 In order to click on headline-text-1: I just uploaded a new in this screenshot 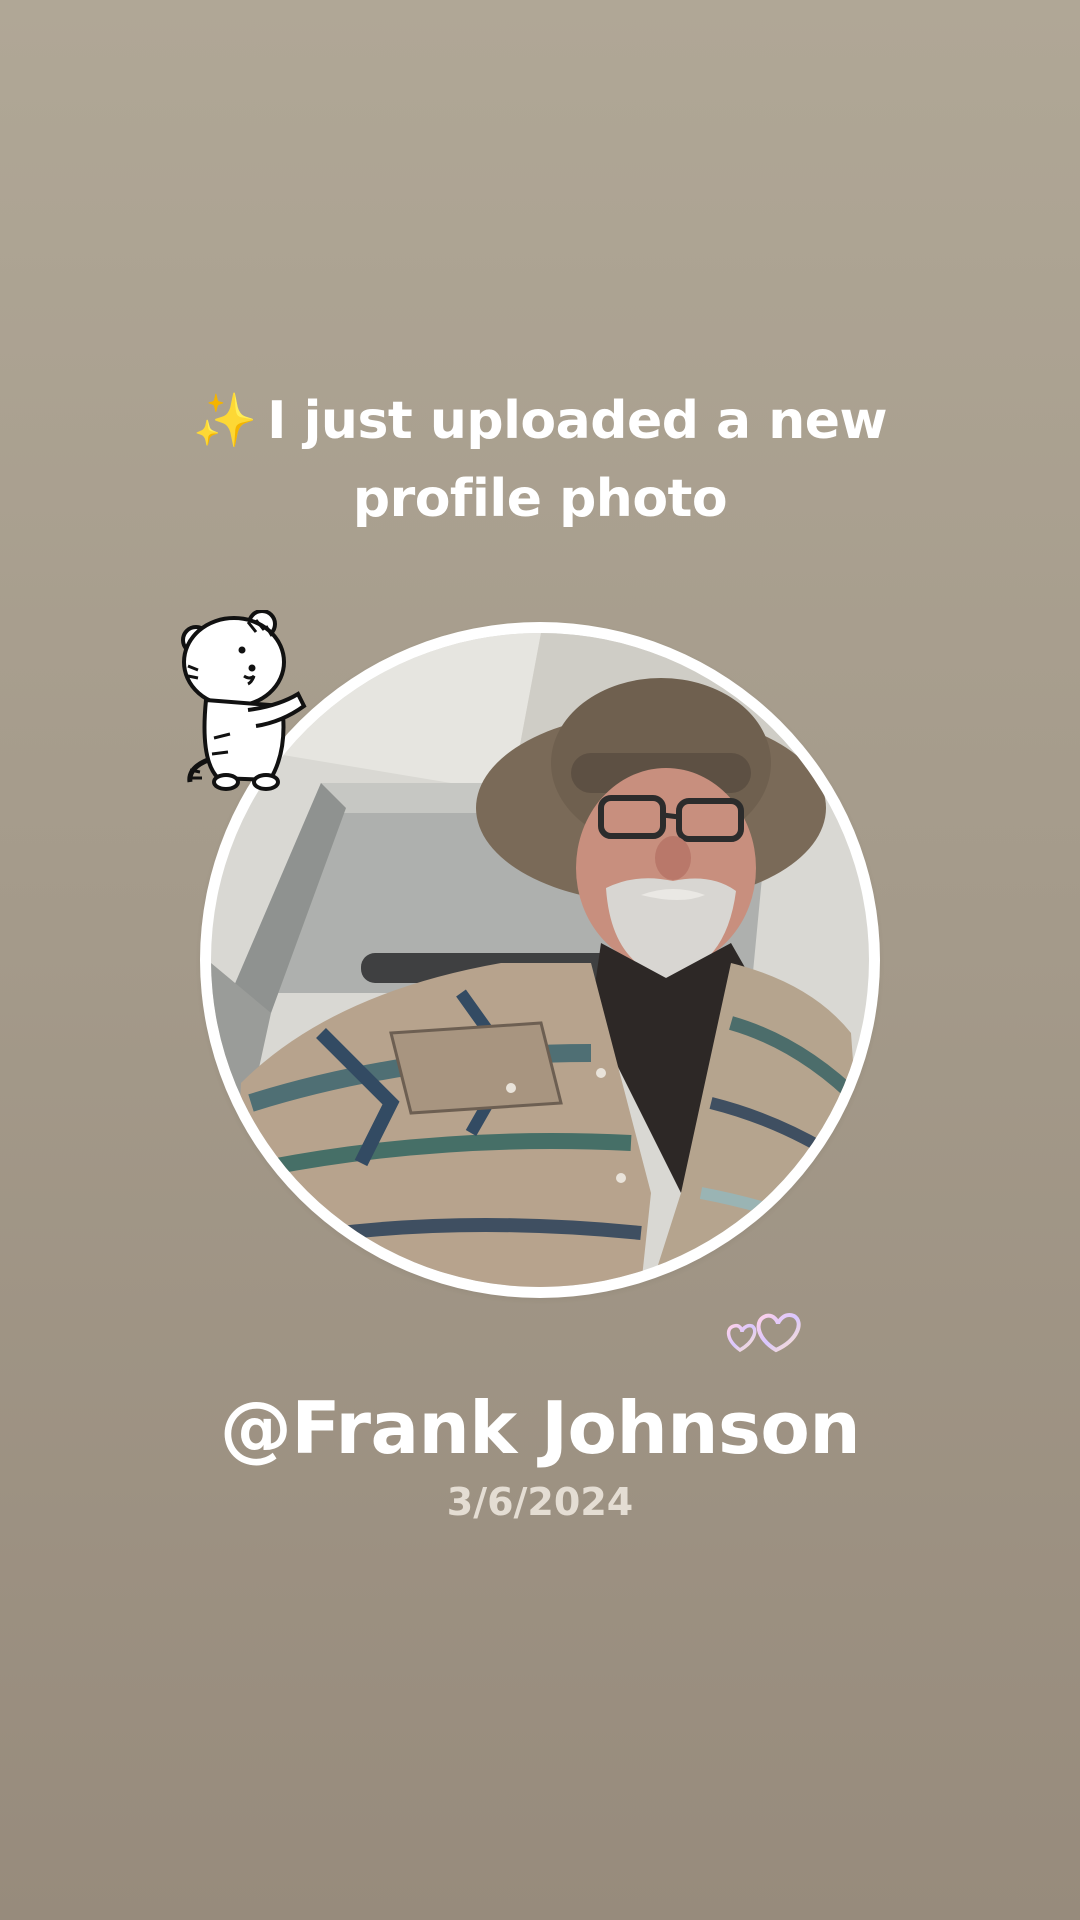, I will do `click(577, 421)`.